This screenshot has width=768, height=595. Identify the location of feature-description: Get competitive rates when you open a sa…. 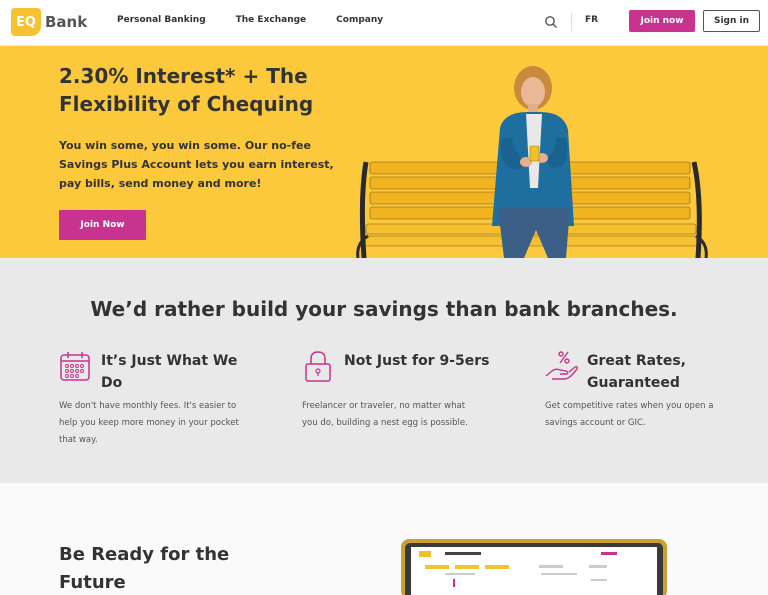
(629, 414).